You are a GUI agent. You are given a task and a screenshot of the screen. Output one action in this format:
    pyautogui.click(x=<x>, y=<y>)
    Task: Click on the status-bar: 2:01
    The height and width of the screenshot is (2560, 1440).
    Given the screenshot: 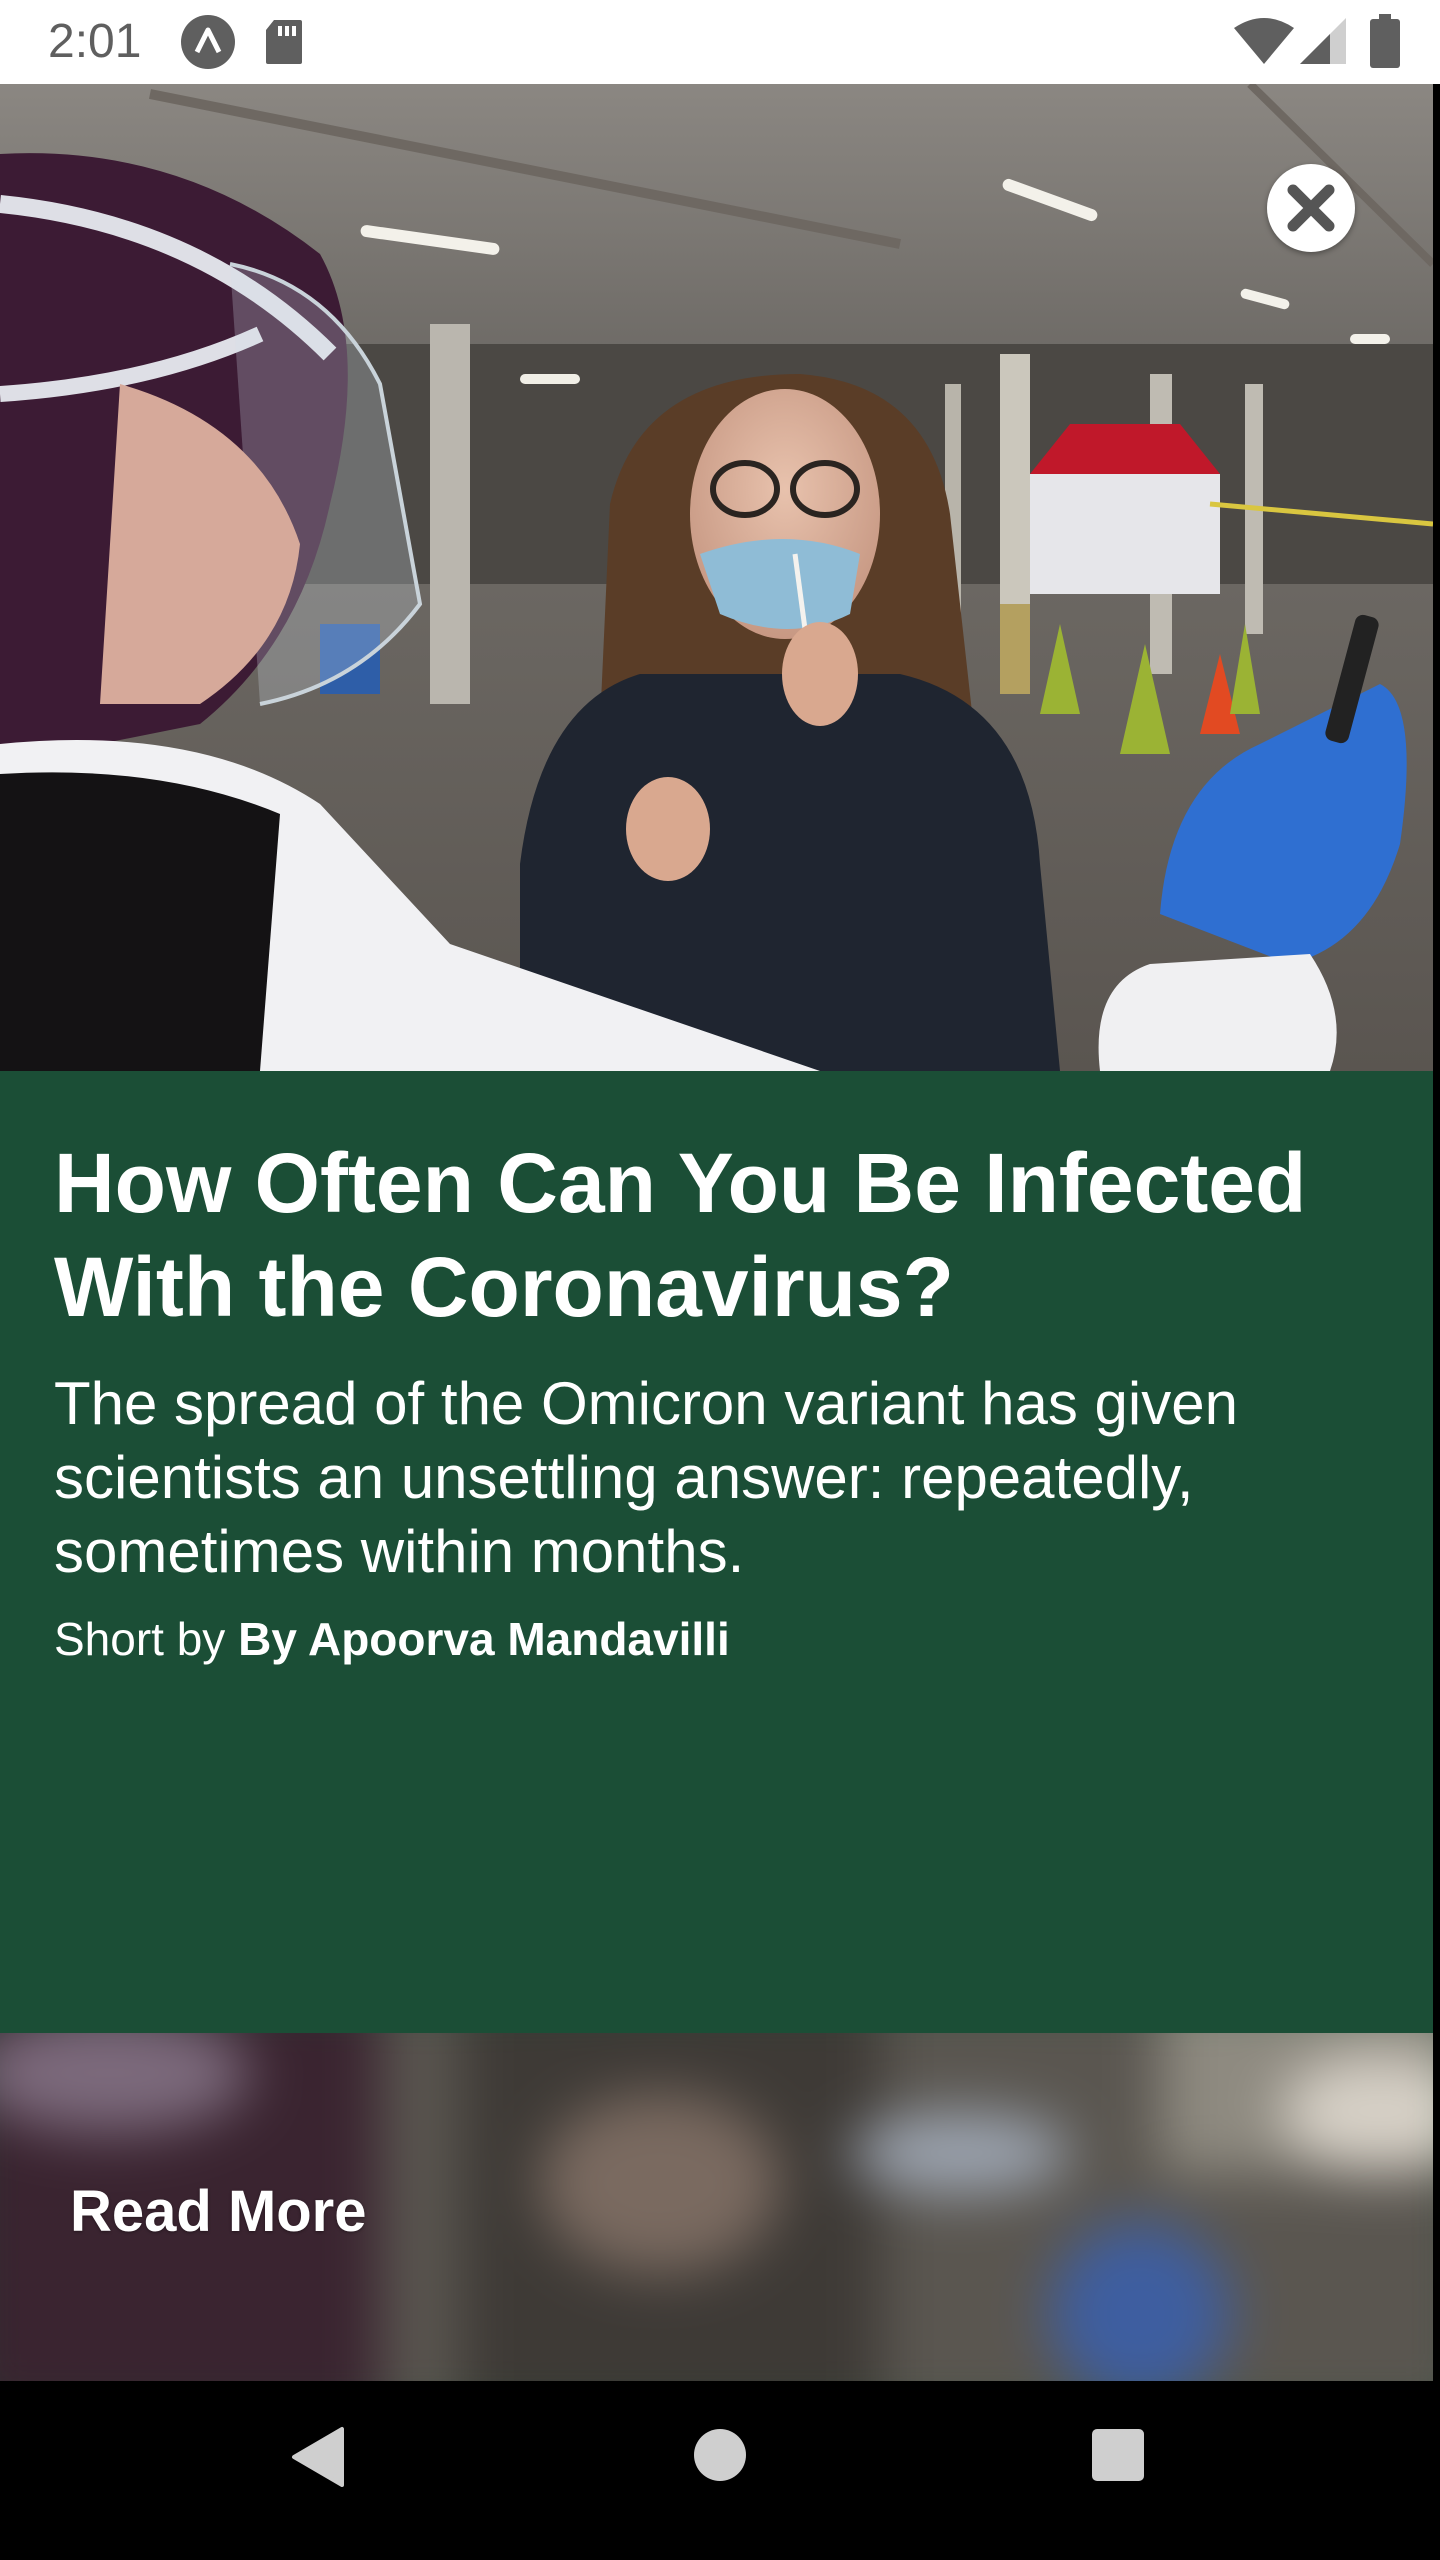 What is the action you would take?
    pyautogui.click(x=720, y=42)
    